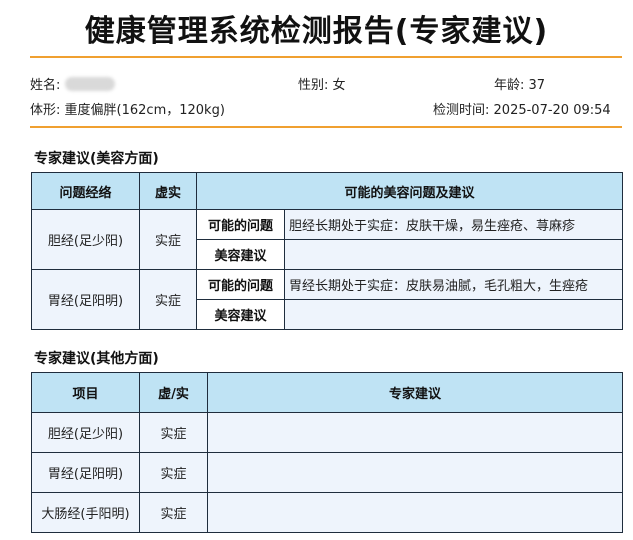  Describe the element at coordinates (144, 110) in the screenshot. I see `body-value: 重度偏胖(162cm，120kg)` at that location.